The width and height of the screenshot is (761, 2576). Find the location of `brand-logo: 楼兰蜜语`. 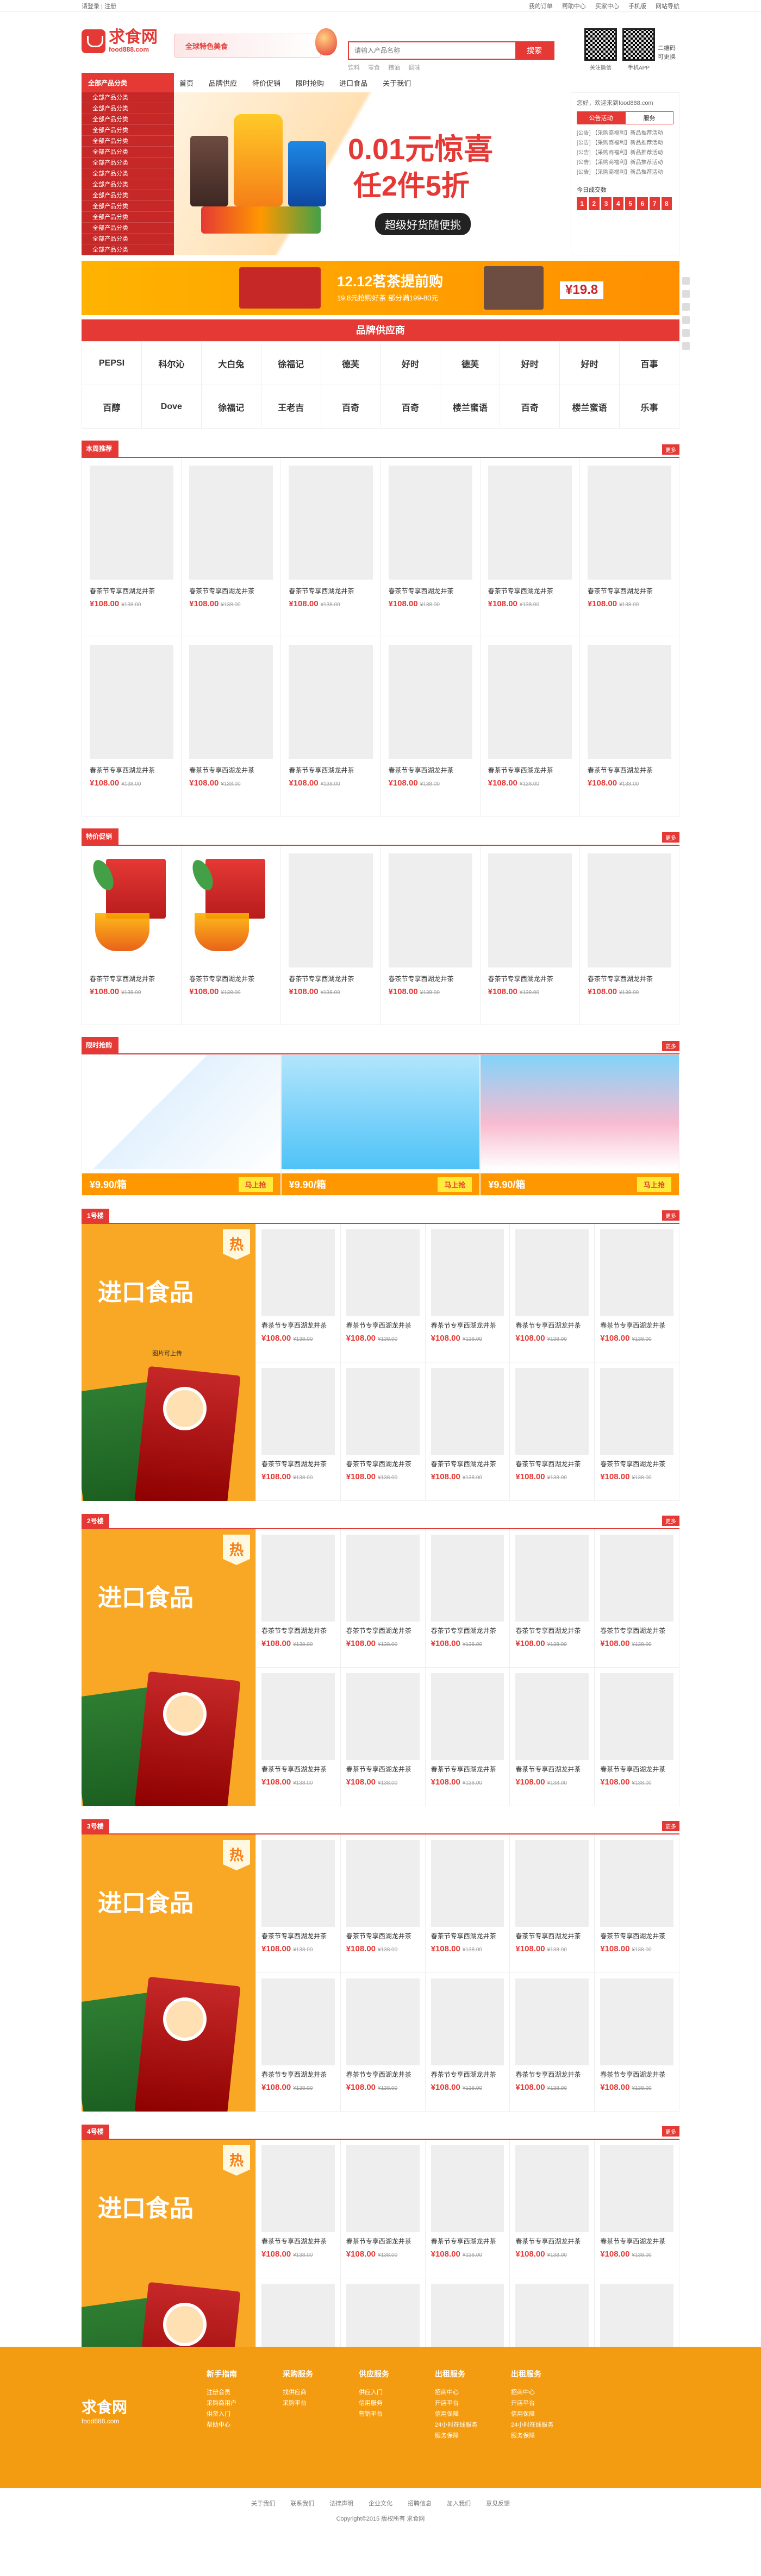

brand-logo: 楼兰蜜语 is located at coordinates (590, 407).